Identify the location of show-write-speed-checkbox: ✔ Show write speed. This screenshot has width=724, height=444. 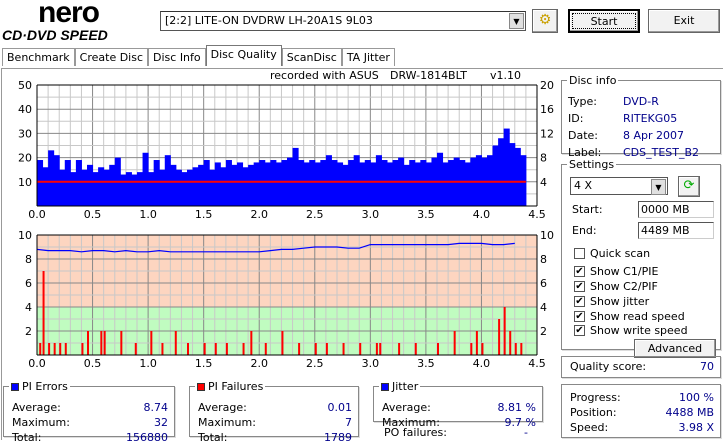
(631, 330).